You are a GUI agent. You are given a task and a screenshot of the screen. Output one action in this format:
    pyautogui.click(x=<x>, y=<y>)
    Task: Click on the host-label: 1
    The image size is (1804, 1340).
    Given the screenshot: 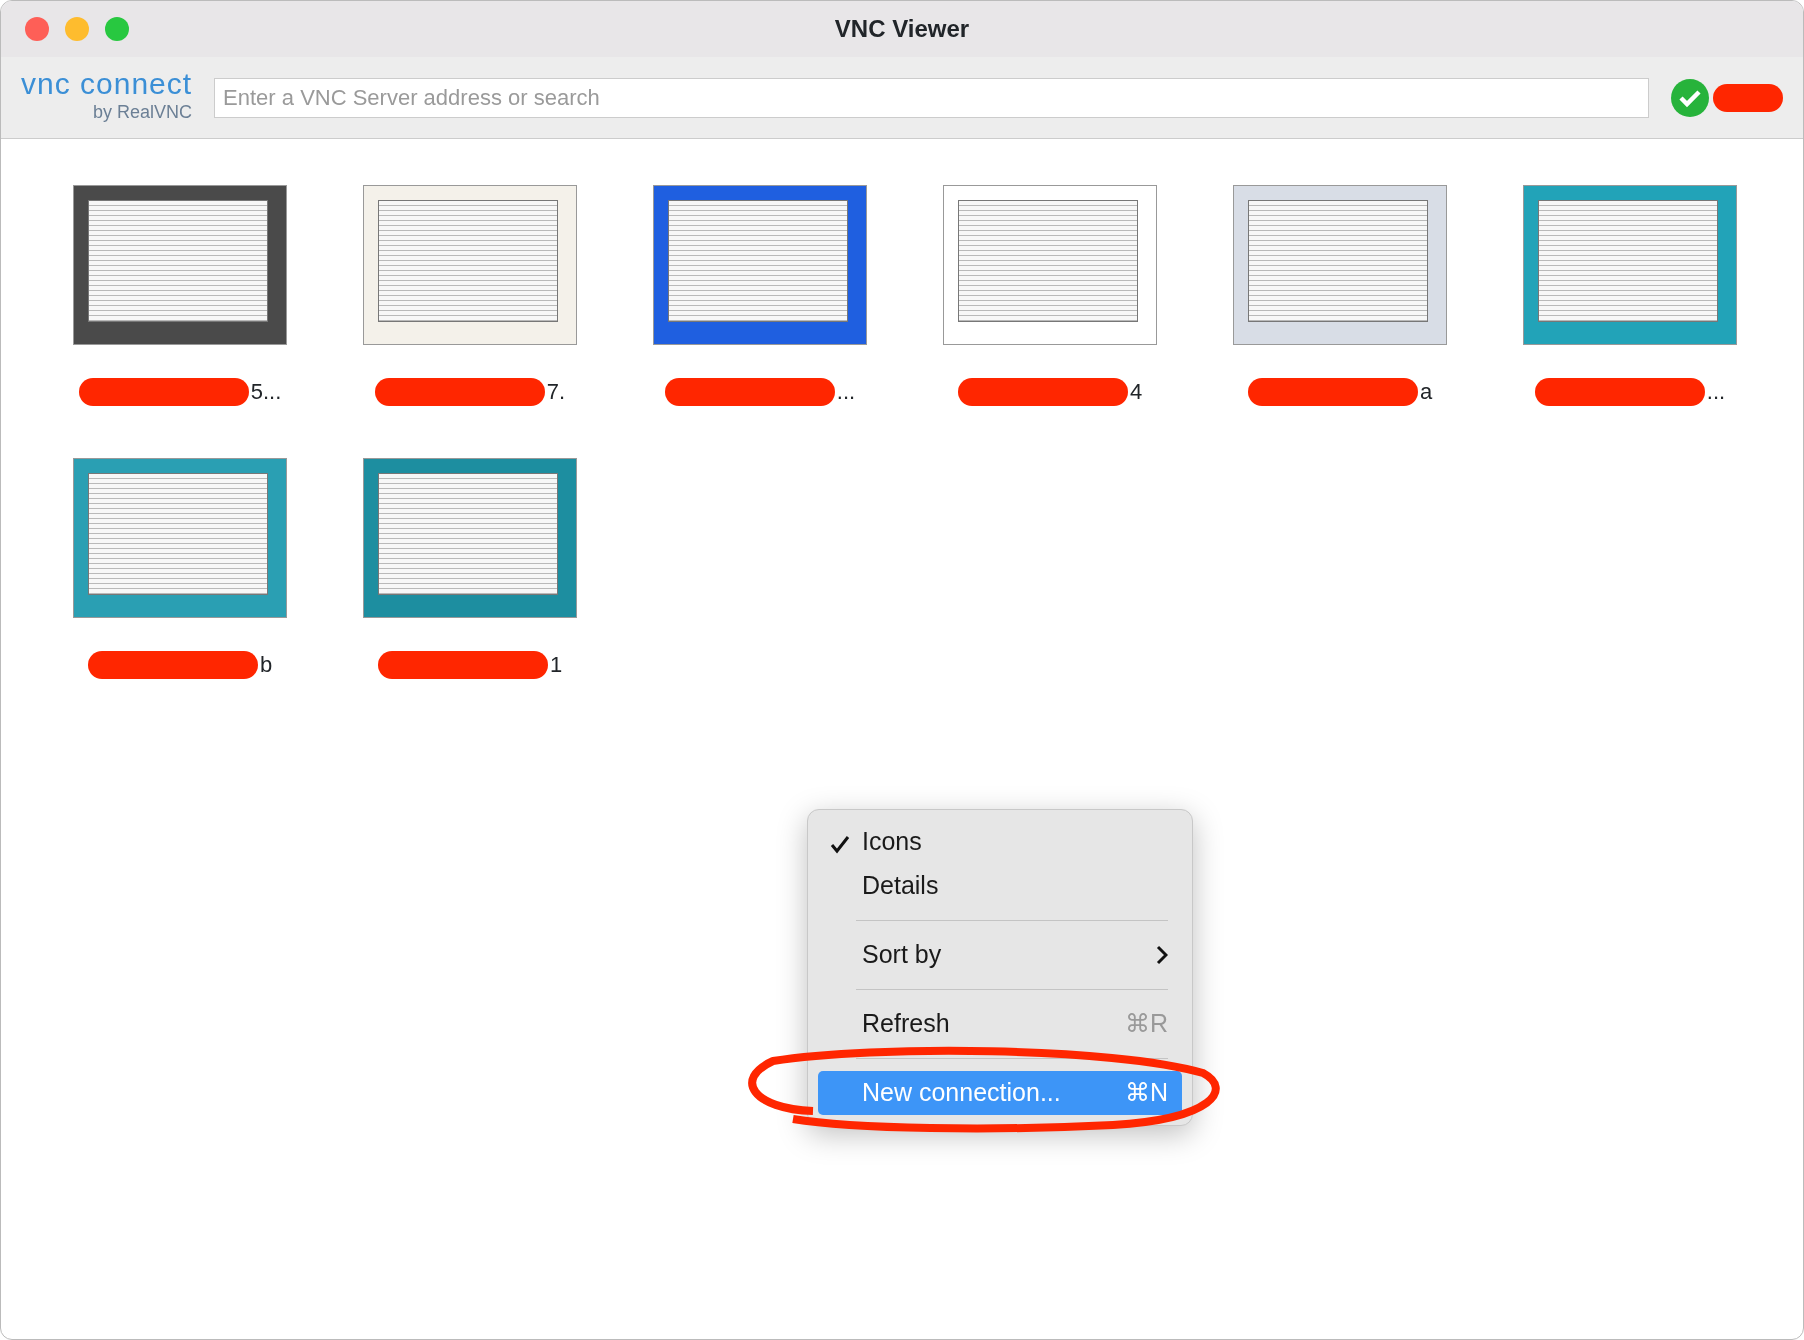 What is the action you would take?
    pyautogui.click(x=556, y=665)
    